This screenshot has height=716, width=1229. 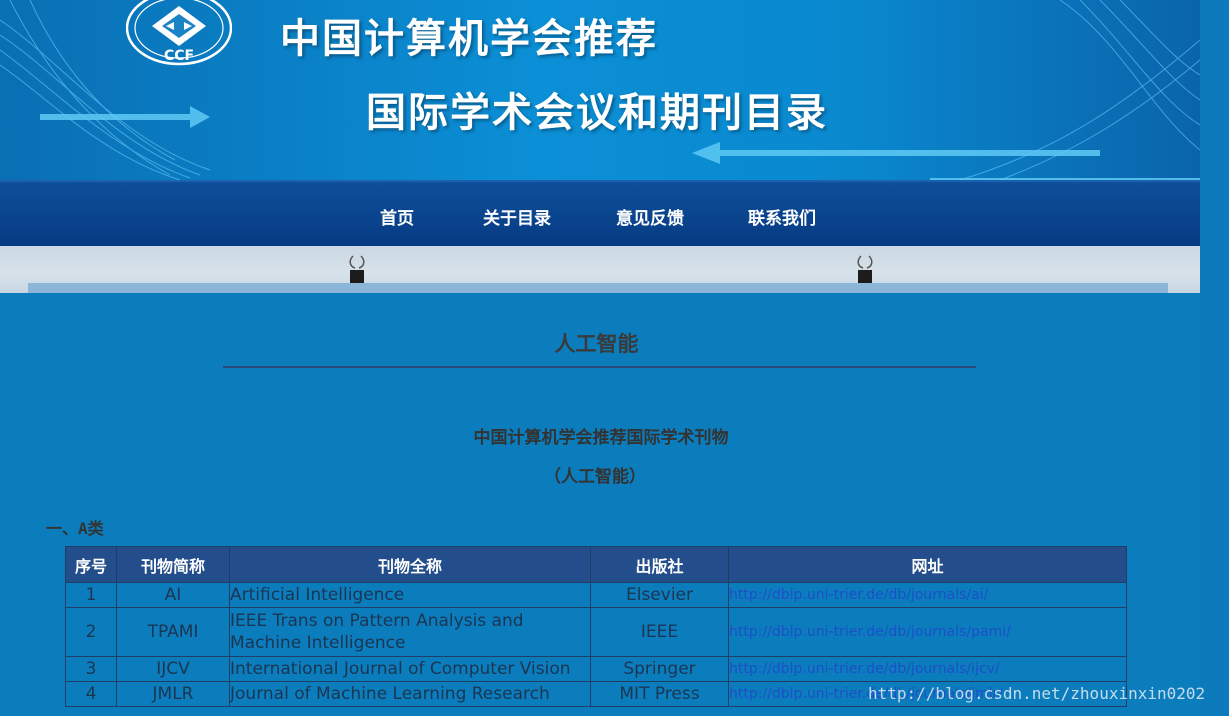 I want to click on cell-full-name: International Journal of Computer Vision, so click(x=410, y=669).